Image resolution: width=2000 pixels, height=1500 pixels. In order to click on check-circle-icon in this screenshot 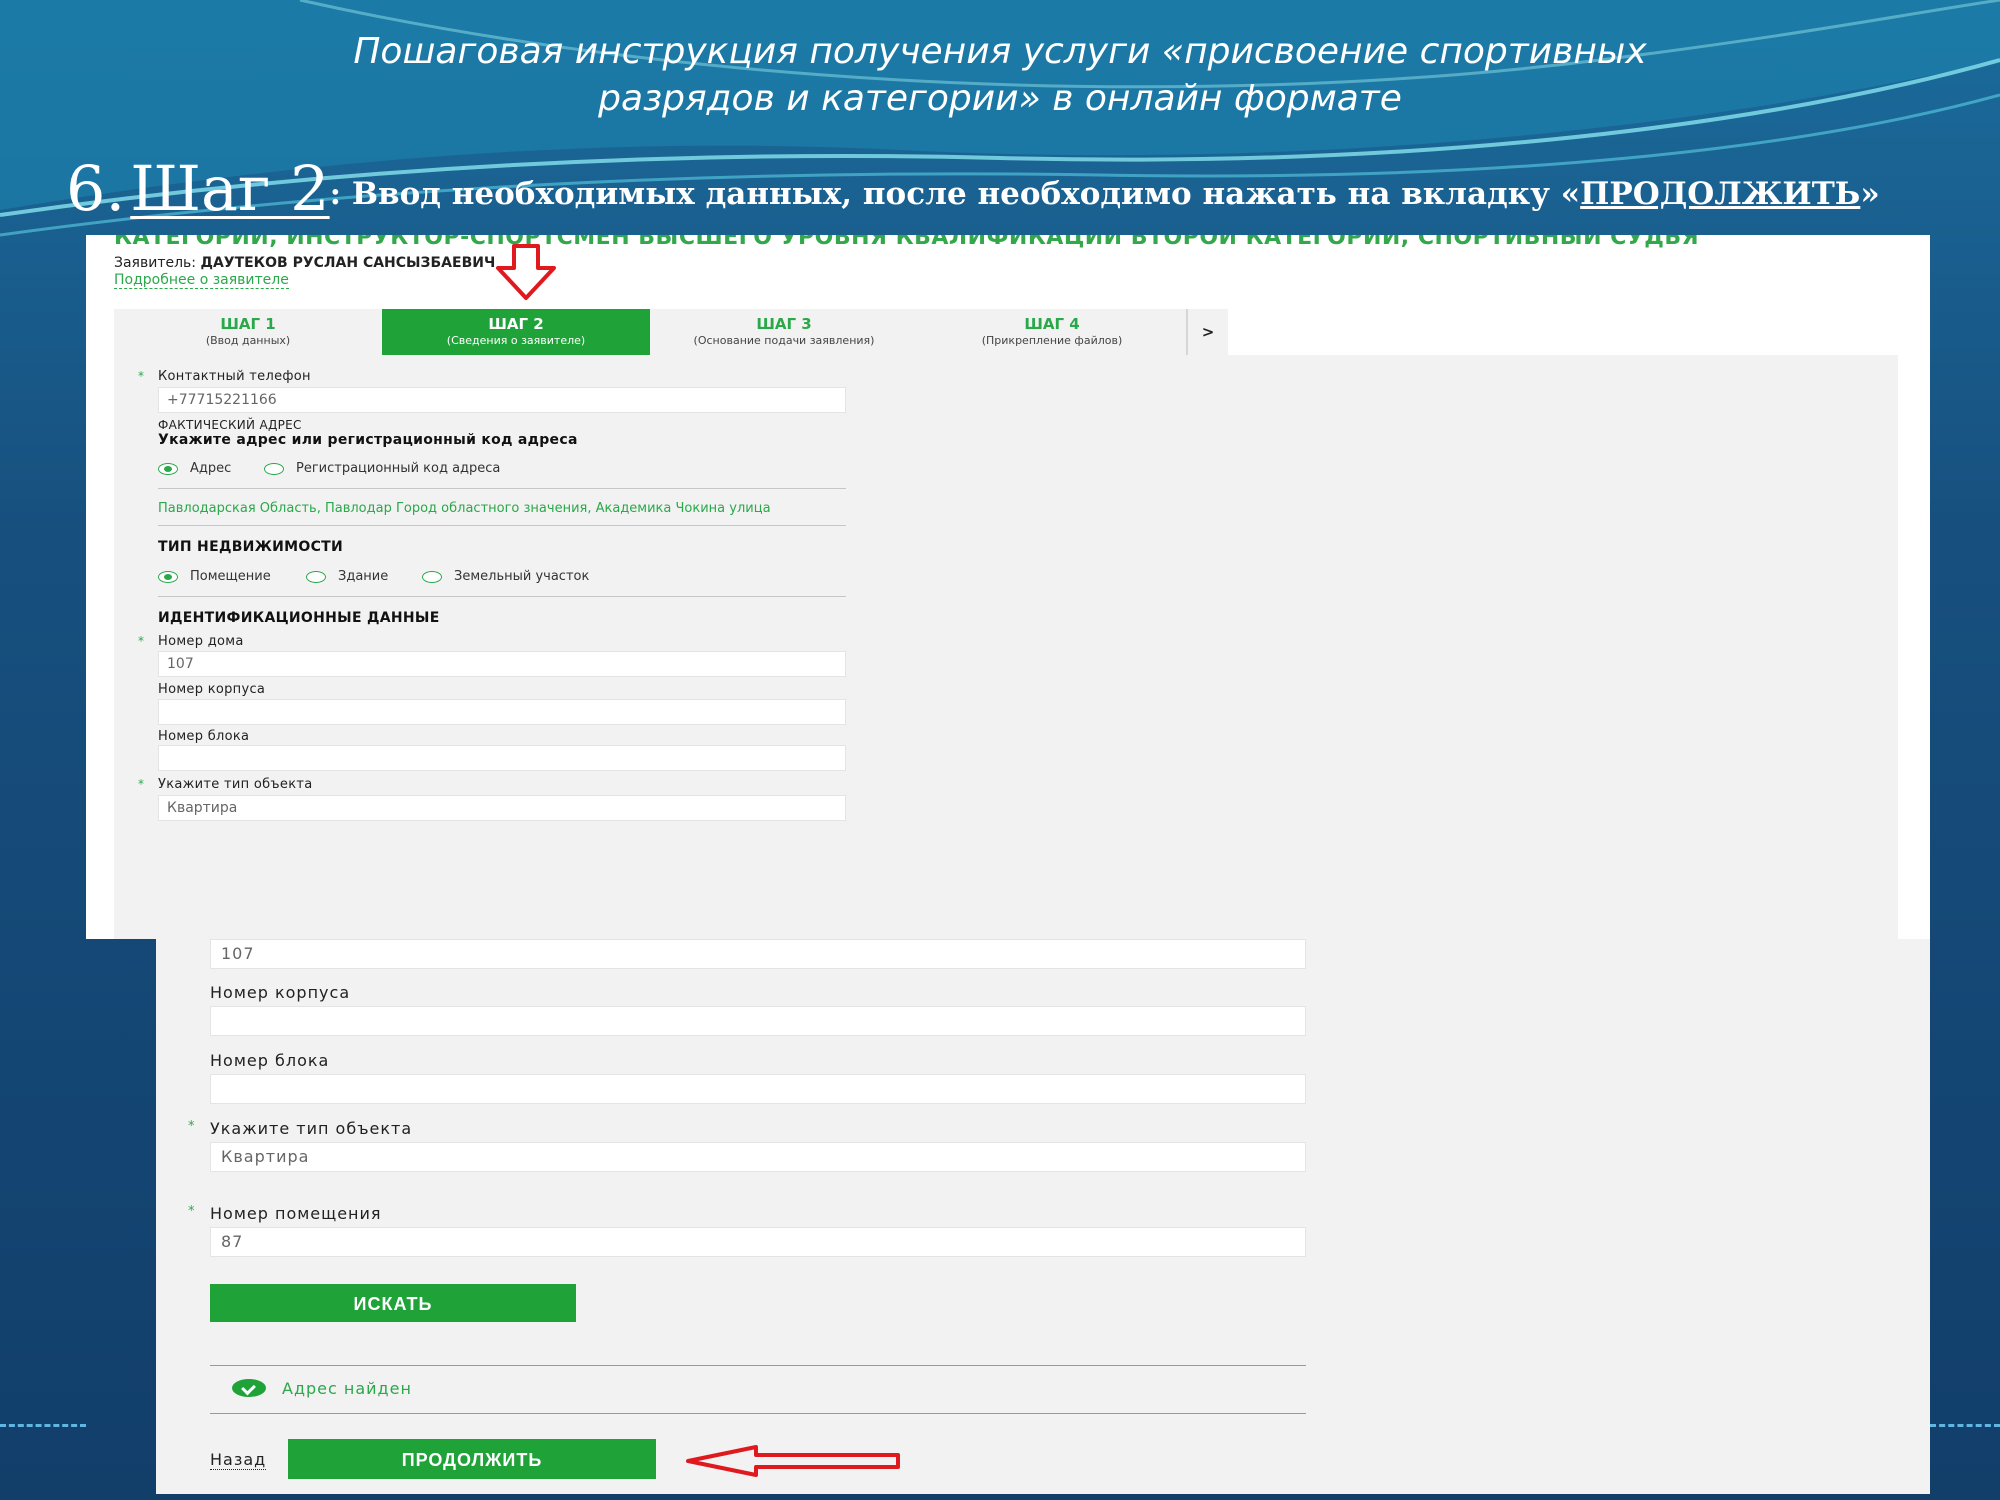, I will do `click(249, 1388)`.